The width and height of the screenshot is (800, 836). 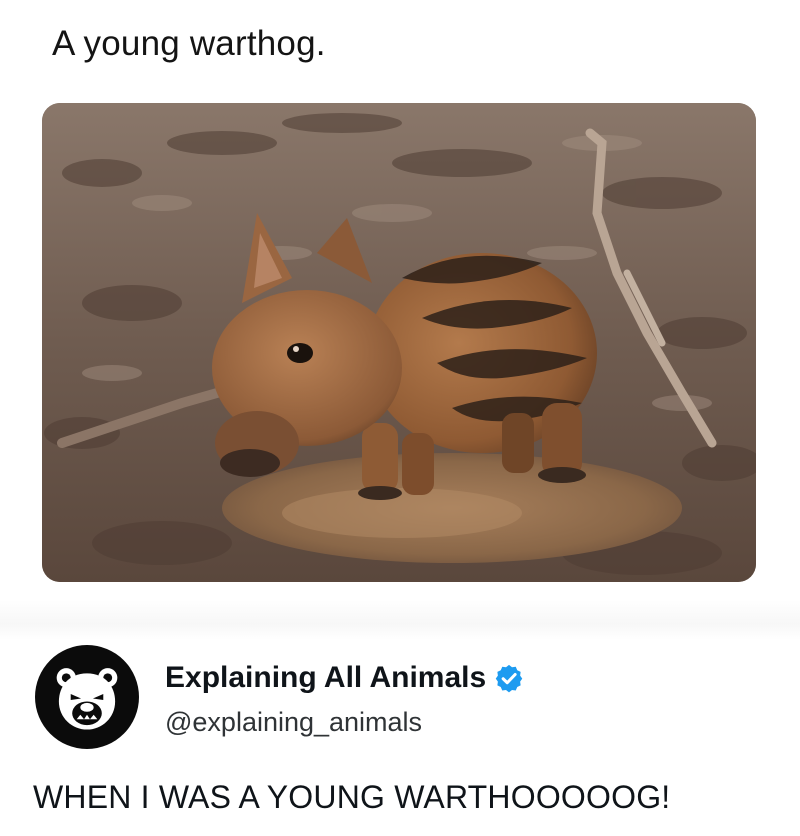 What do you see at coordinates (352, 797) in the screenshot?
I see `tweet-text: WHEN I WAS A YOUNG WARTHOOOOOG!` at bounding box center [352, 797].